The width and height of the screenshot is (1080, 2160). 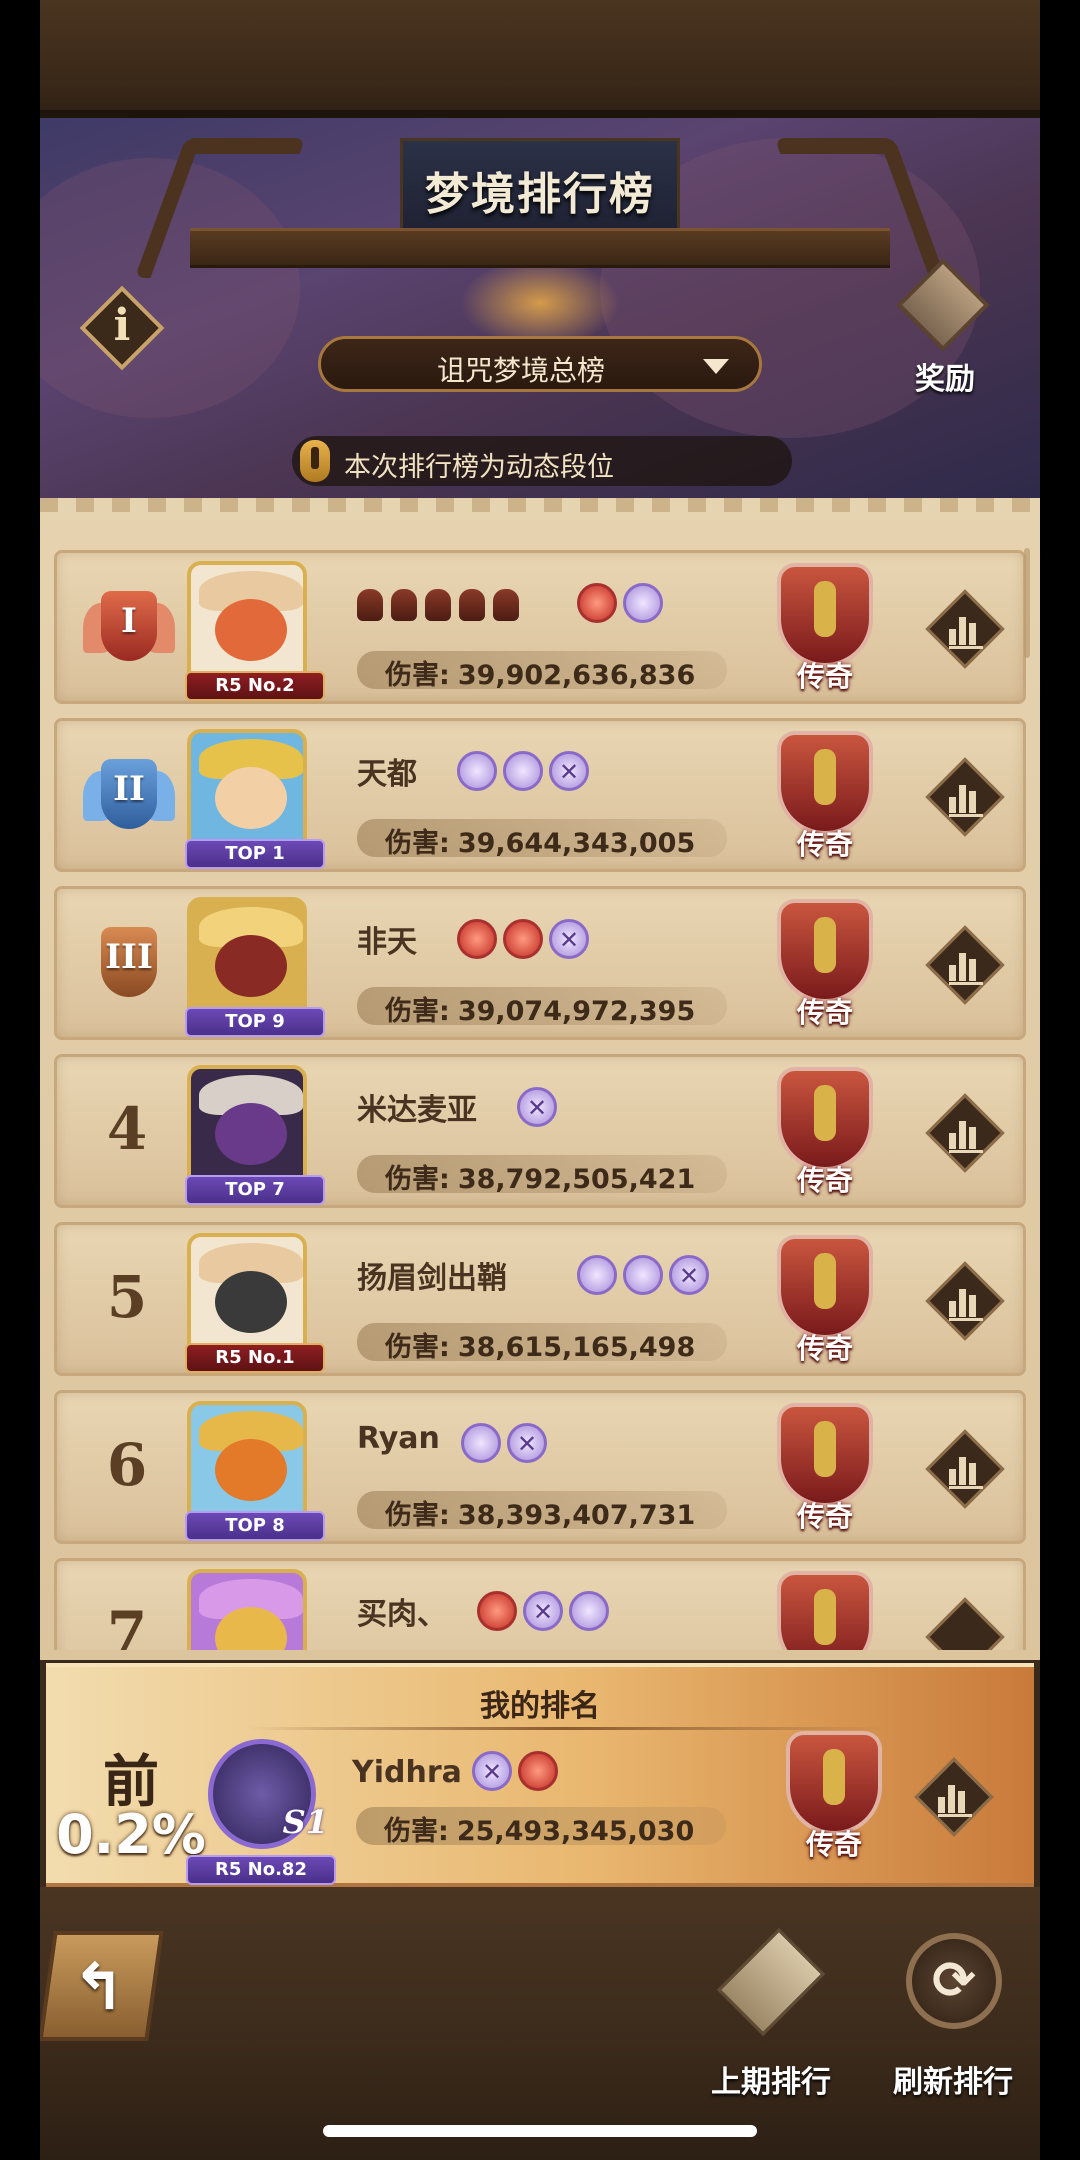 What do you see at coordinates (432, 1278) in the screenshot?
I see `player-name: 扬眉剑出鞘` at bounding box center [432, 1278].